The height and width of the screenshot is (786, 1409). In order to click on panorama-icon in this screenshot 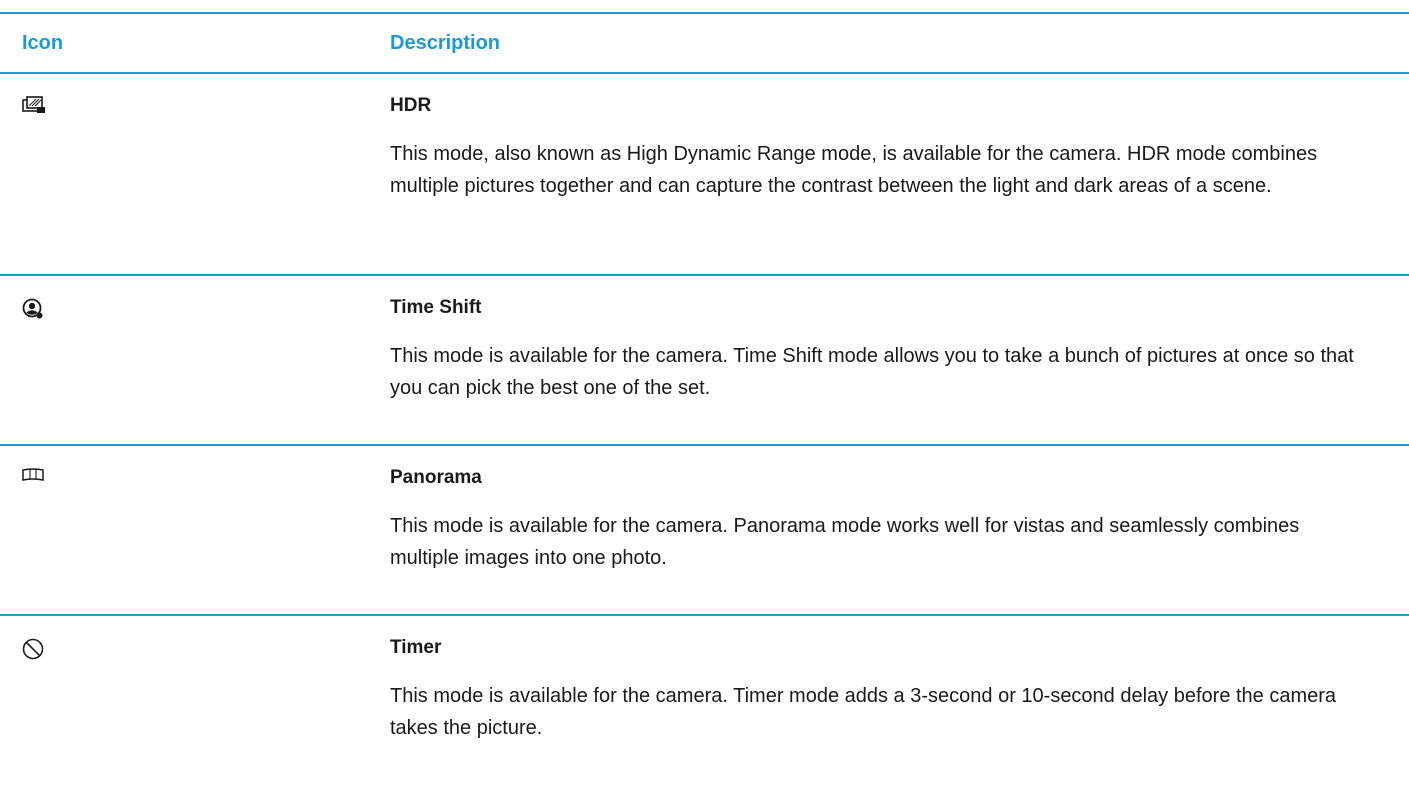, I will do `click(206, 475)`.